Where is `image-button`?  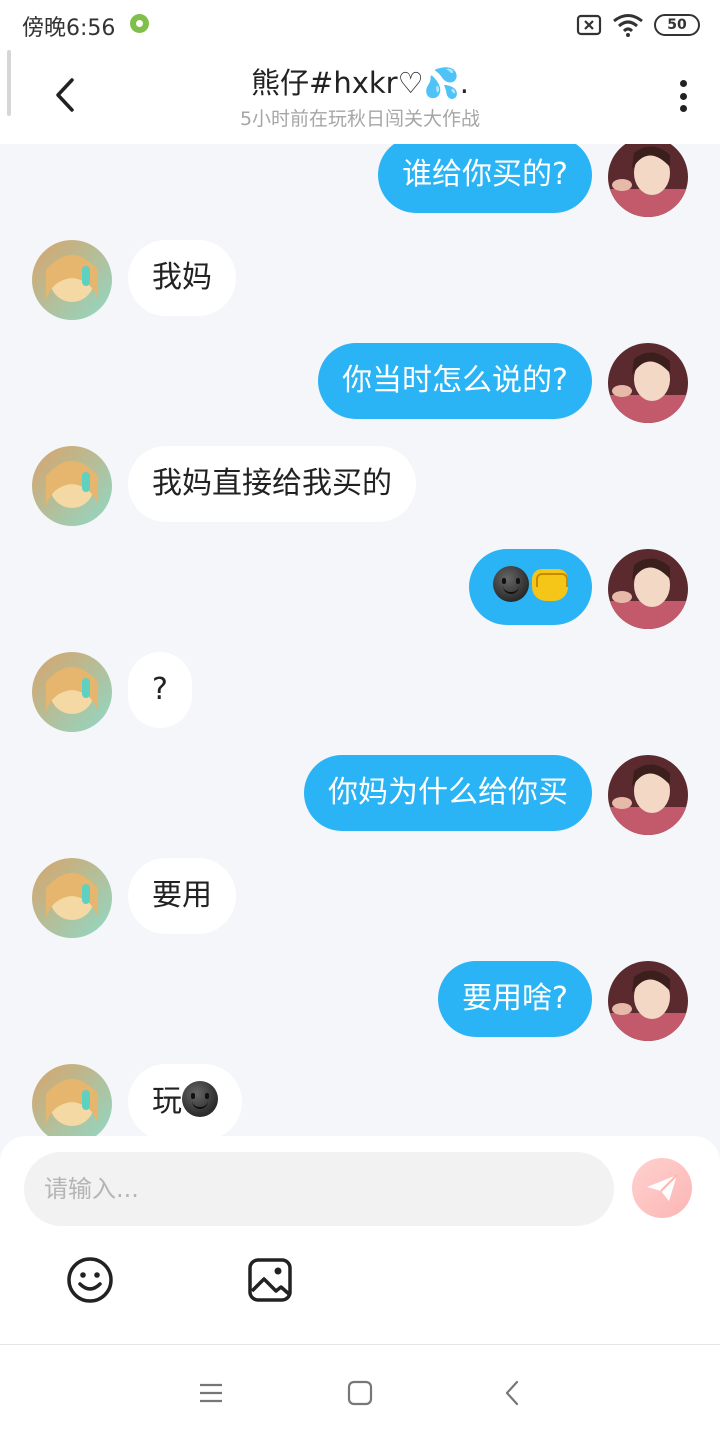 image-button is located at coordinates (270, 1280).